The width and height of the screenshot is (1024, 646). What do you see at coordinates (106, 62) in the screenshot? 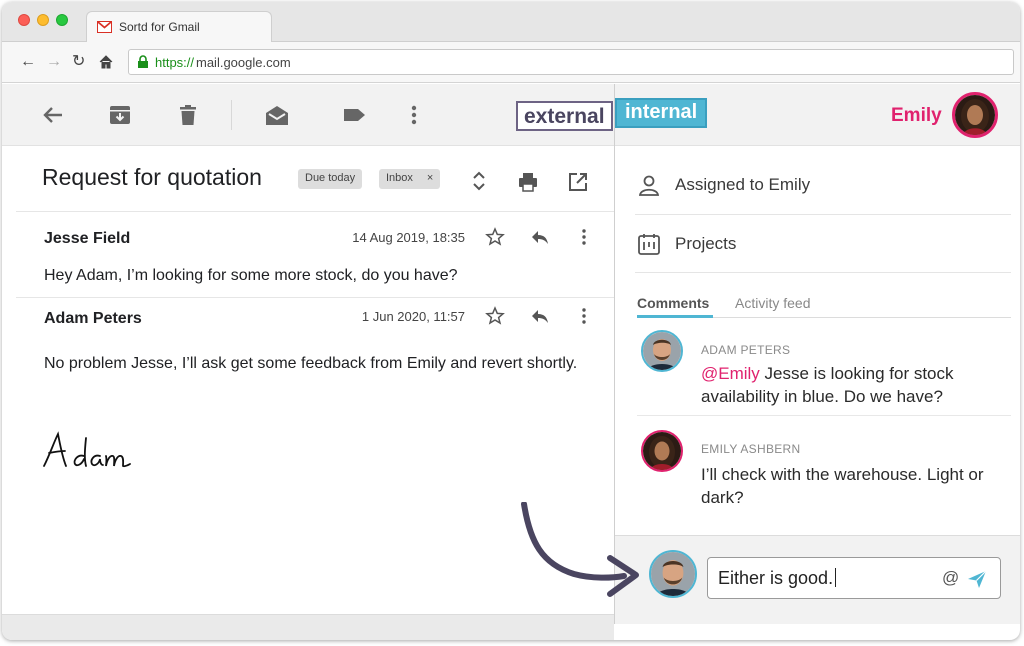
I see `home-icon` at bounding box center [106, 62].